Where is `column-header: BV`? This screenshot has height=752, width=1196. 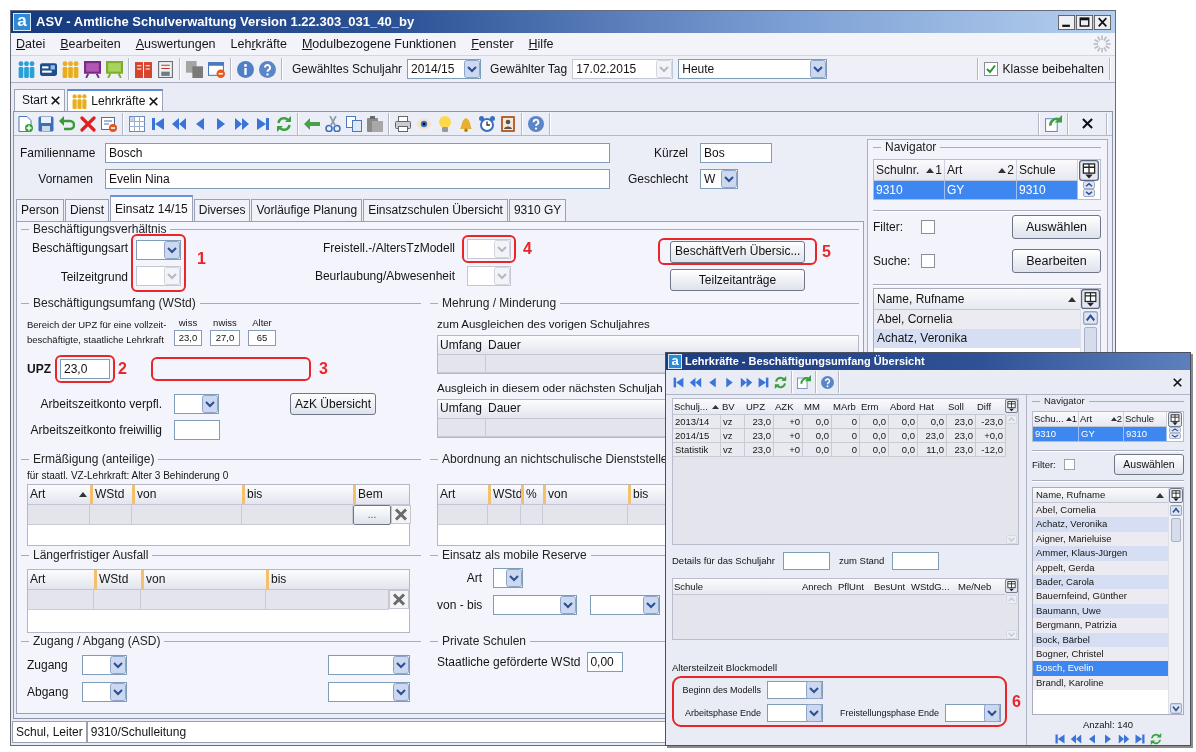 column-header: BV is located at coordinates (733, 406).